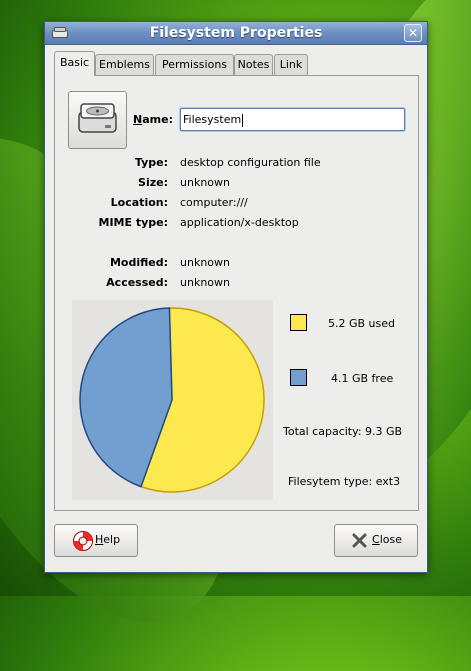 This screenshot has height=671, width=471. I want to click on tab-link: Link, so click(291, 64).